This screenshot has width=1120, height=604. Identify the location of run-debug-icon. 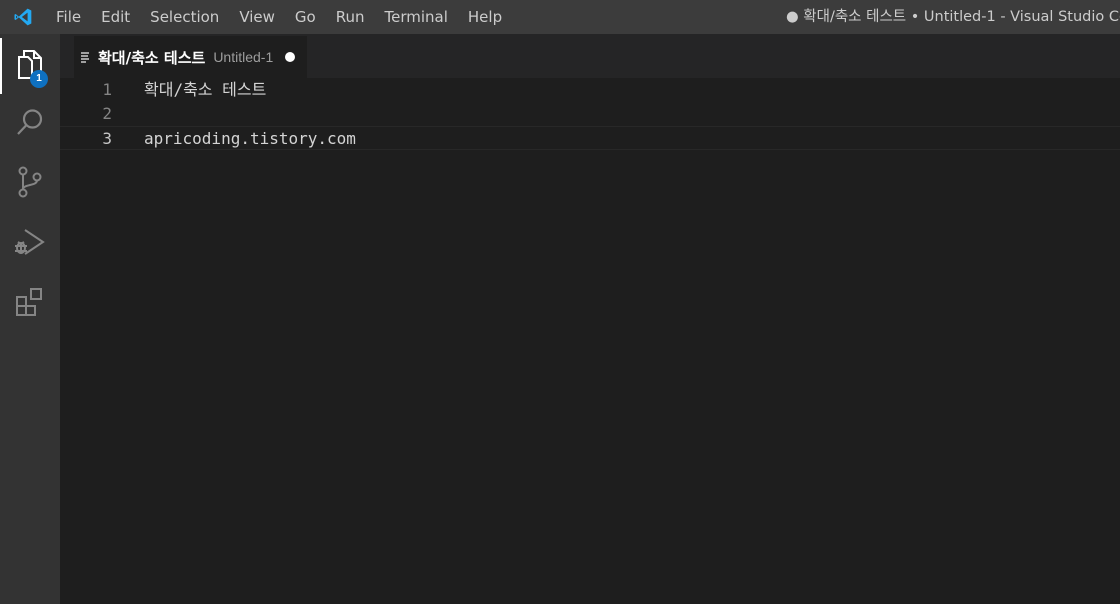
(30, 244).